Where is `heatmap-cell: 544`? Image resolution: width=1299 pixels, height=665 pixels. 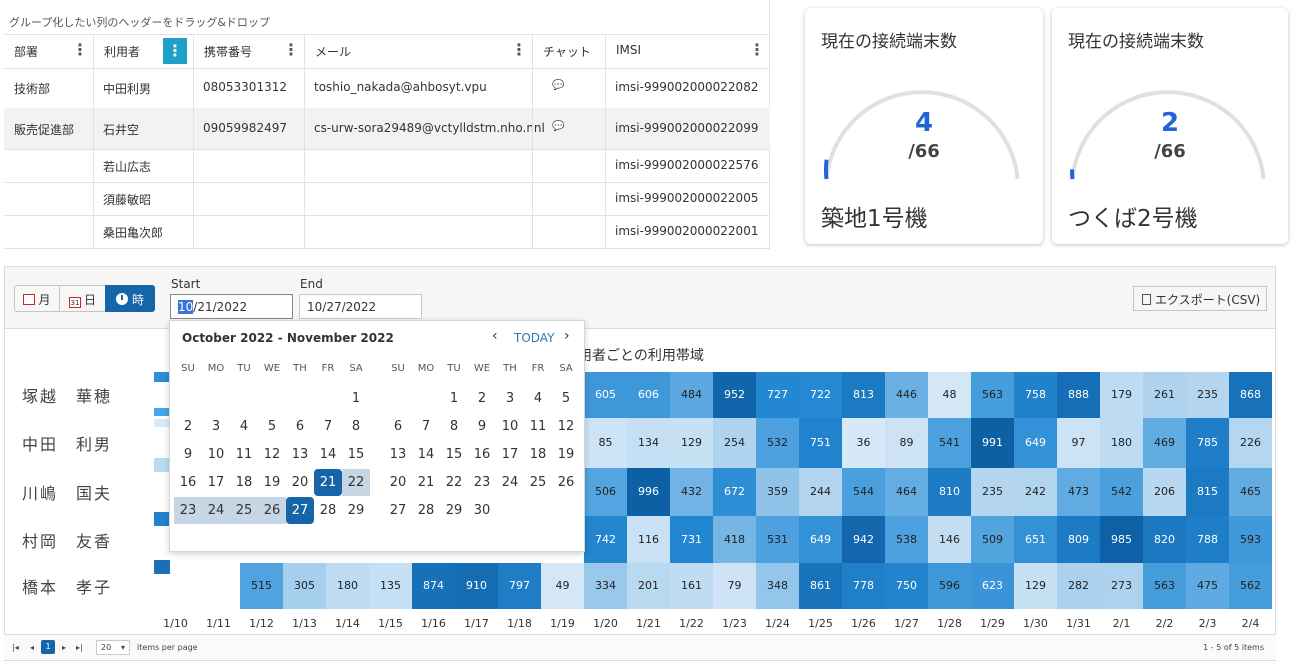 heatmap-cell: 544 is located at coordinates (863, 492).